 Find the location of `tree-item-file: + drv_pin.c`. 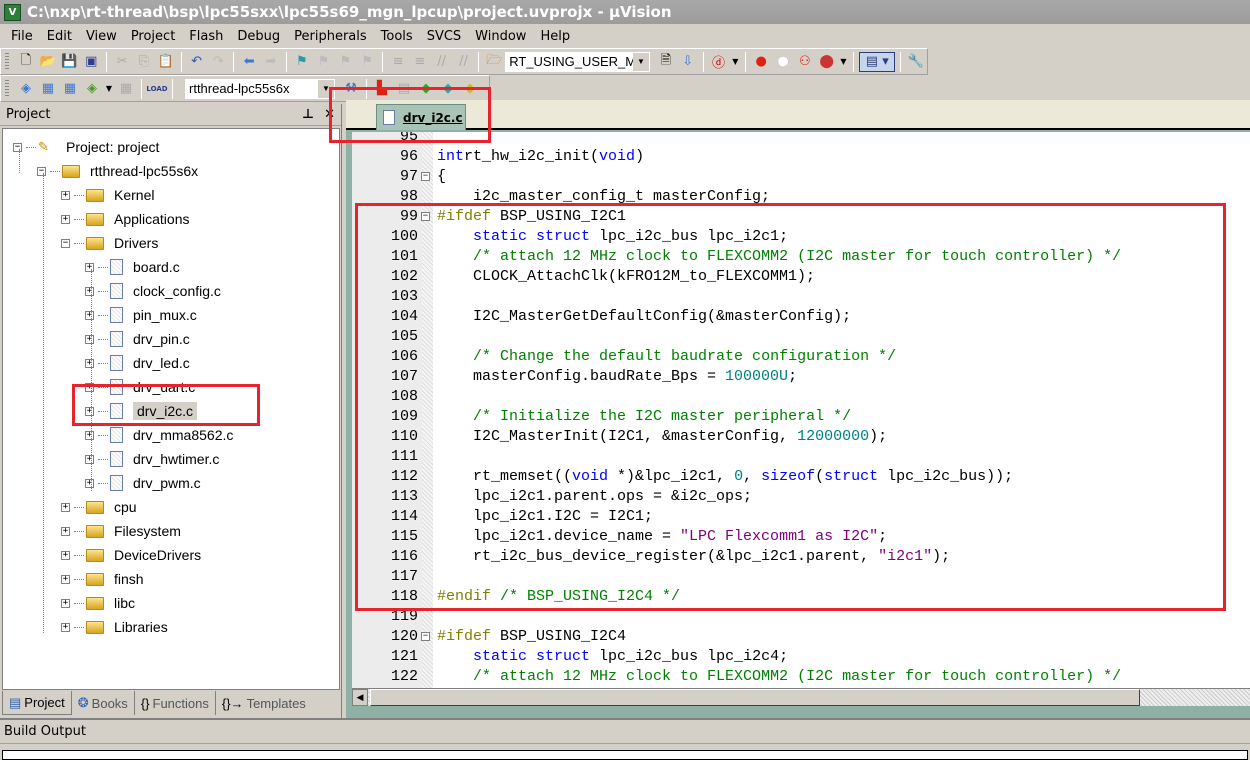

tree-item-file: + drv_pin.c is located at coordinates (137, 339).